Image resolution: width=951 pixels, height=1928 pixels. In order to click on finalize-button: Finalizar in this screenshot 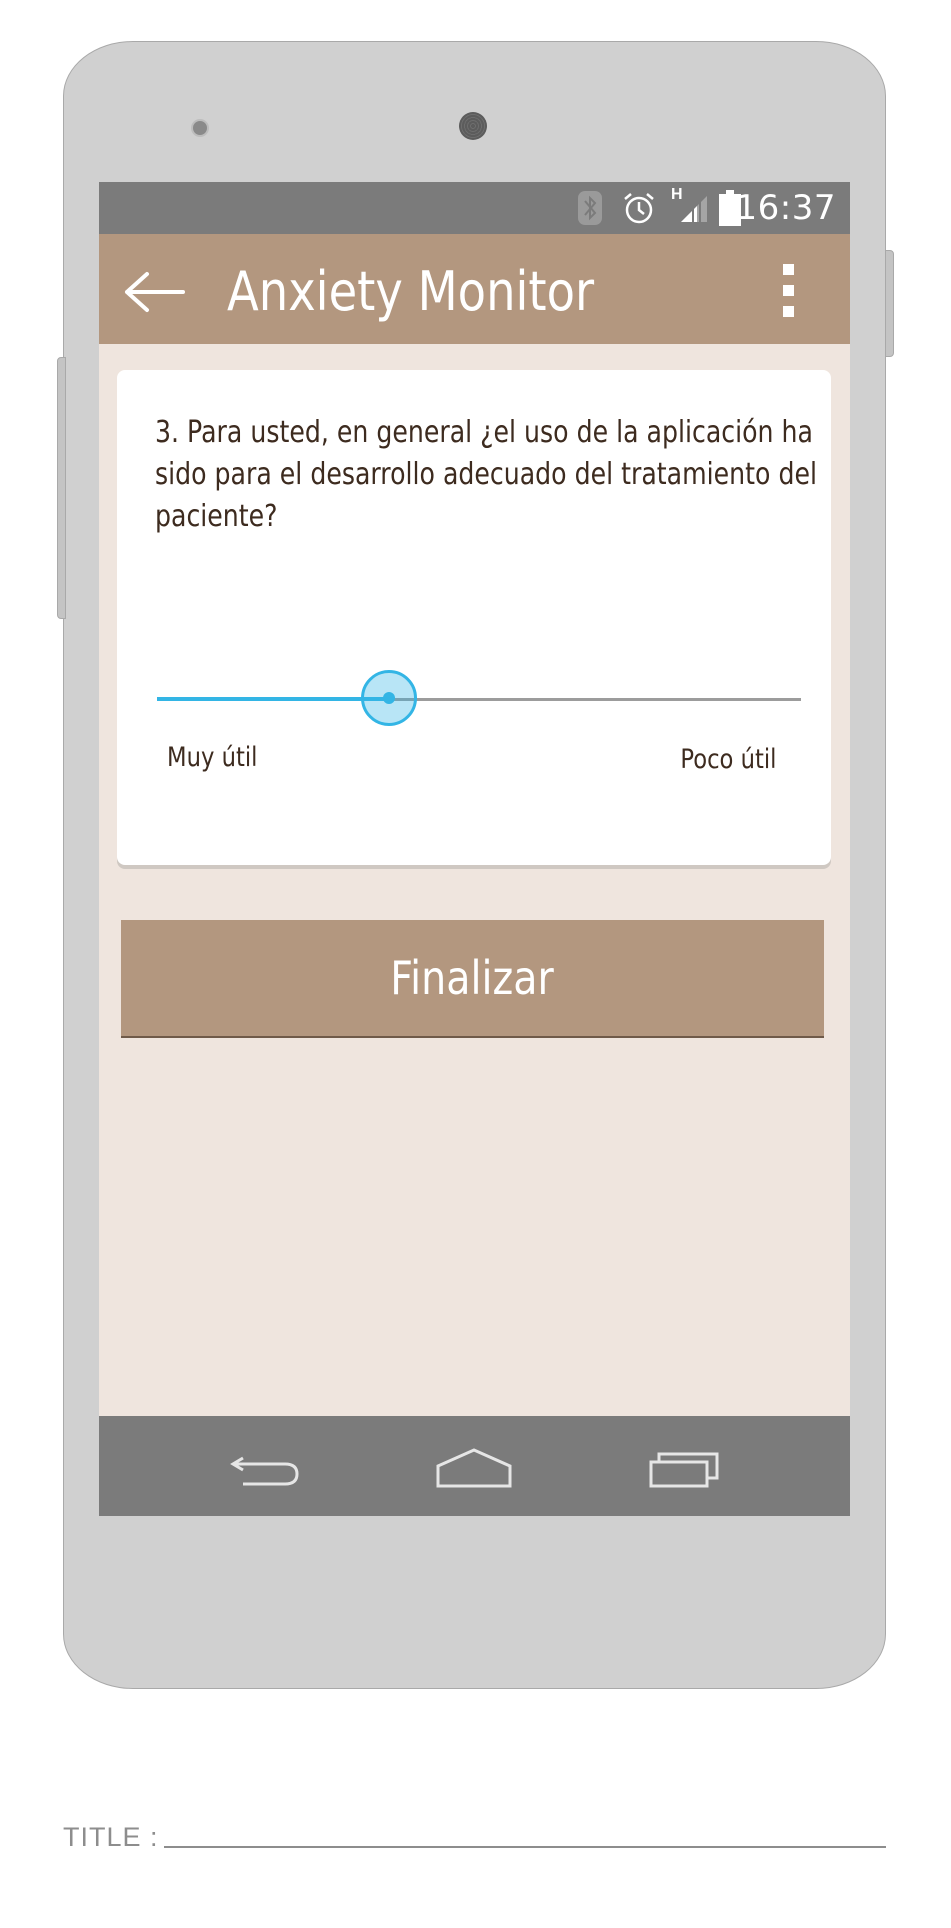, I will do `click(472, 979)`.